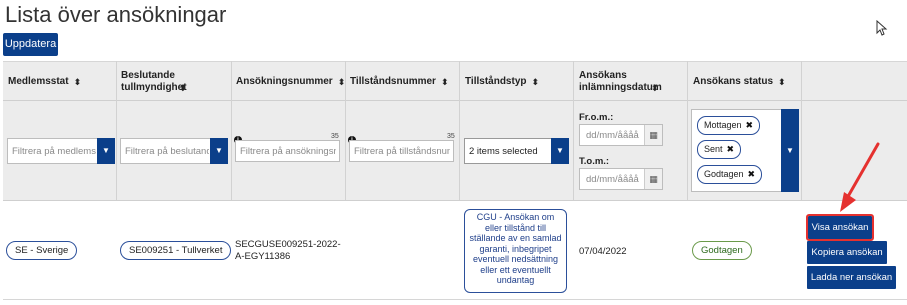  What do you see at coordinates (503, 151) in the screenshot?
I see `permit-type-selected: 2 items selected` at bounding box center [503, 151].